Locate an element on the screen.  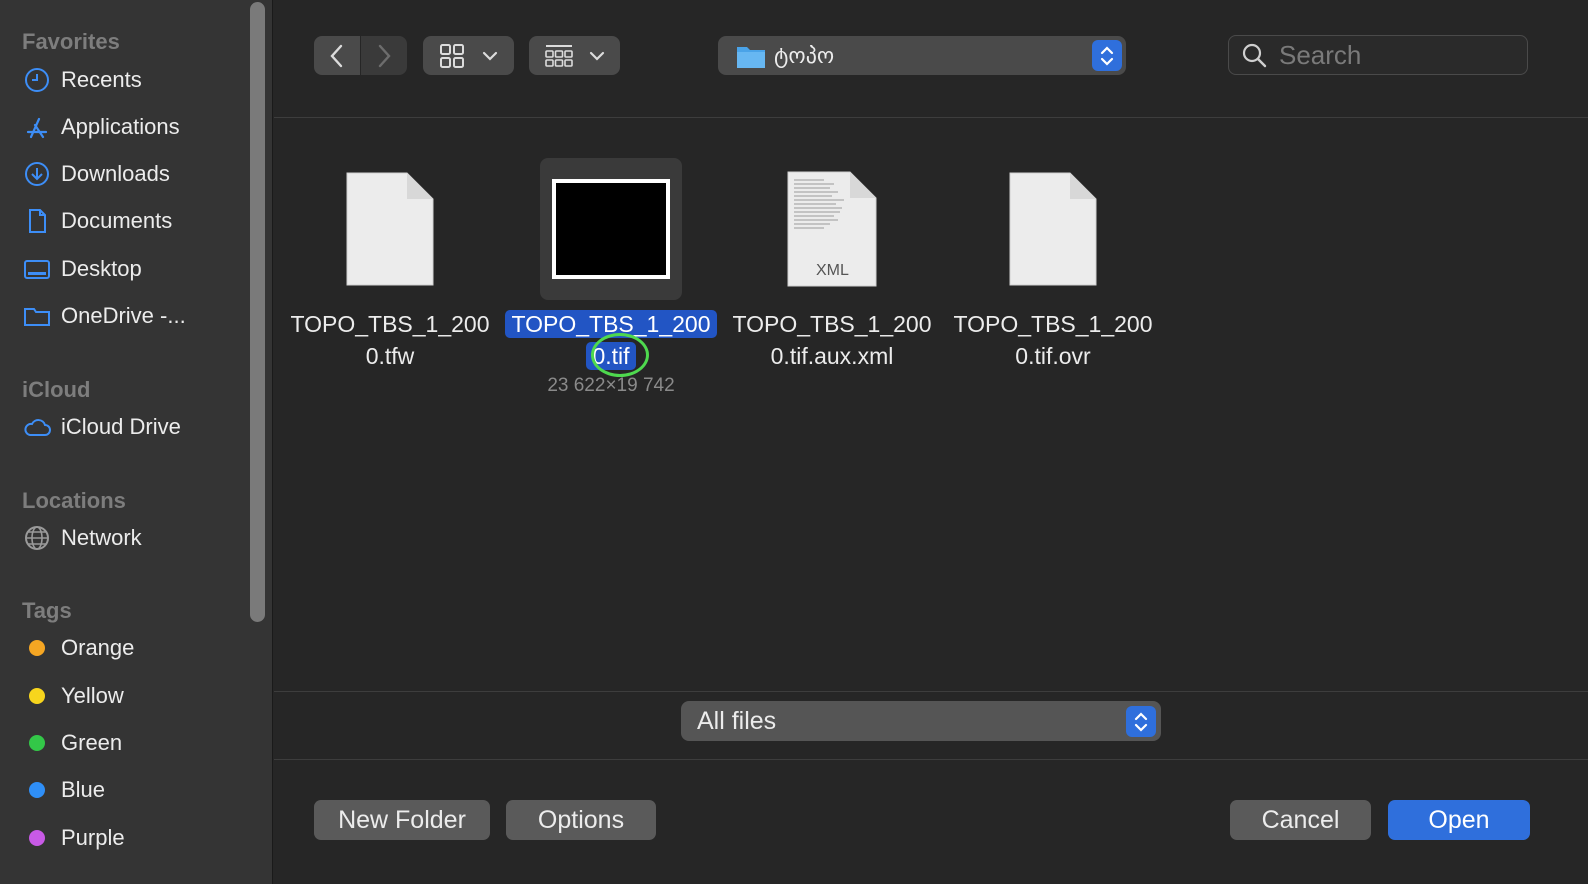
search-field is located at coordinates (1378, 55).